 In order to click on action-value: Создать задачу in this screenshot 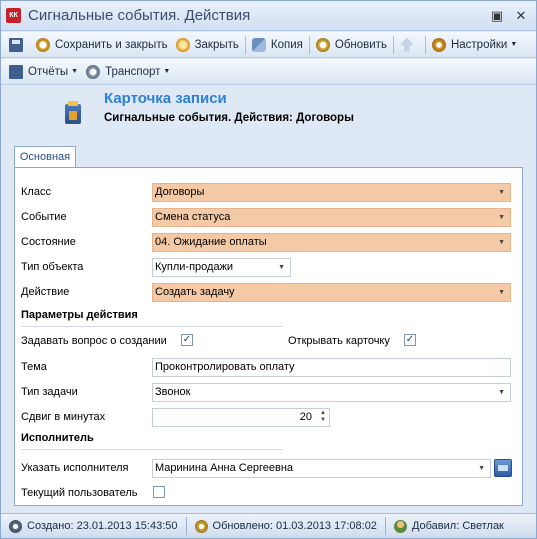, I will do `click(195, 292)`.